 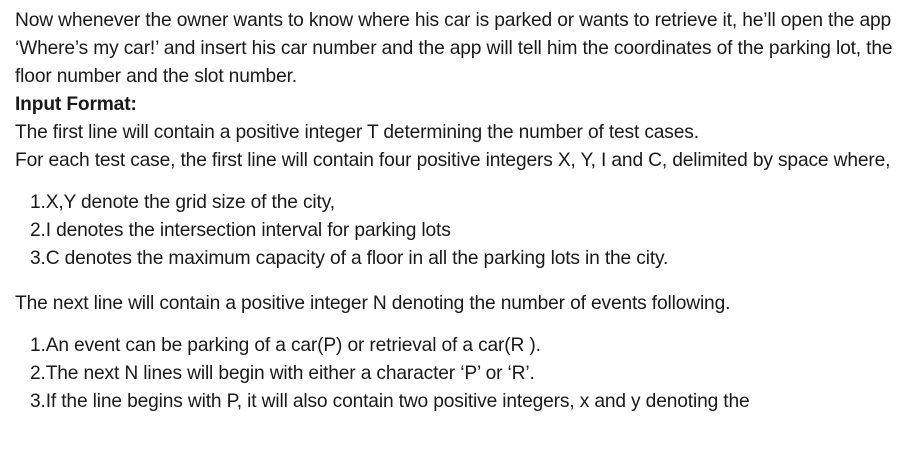 What do you see at coordinates (76, 104) in the screenshot?
I see `input-format-heading: Input Format:` at bounding box center [76, 104].